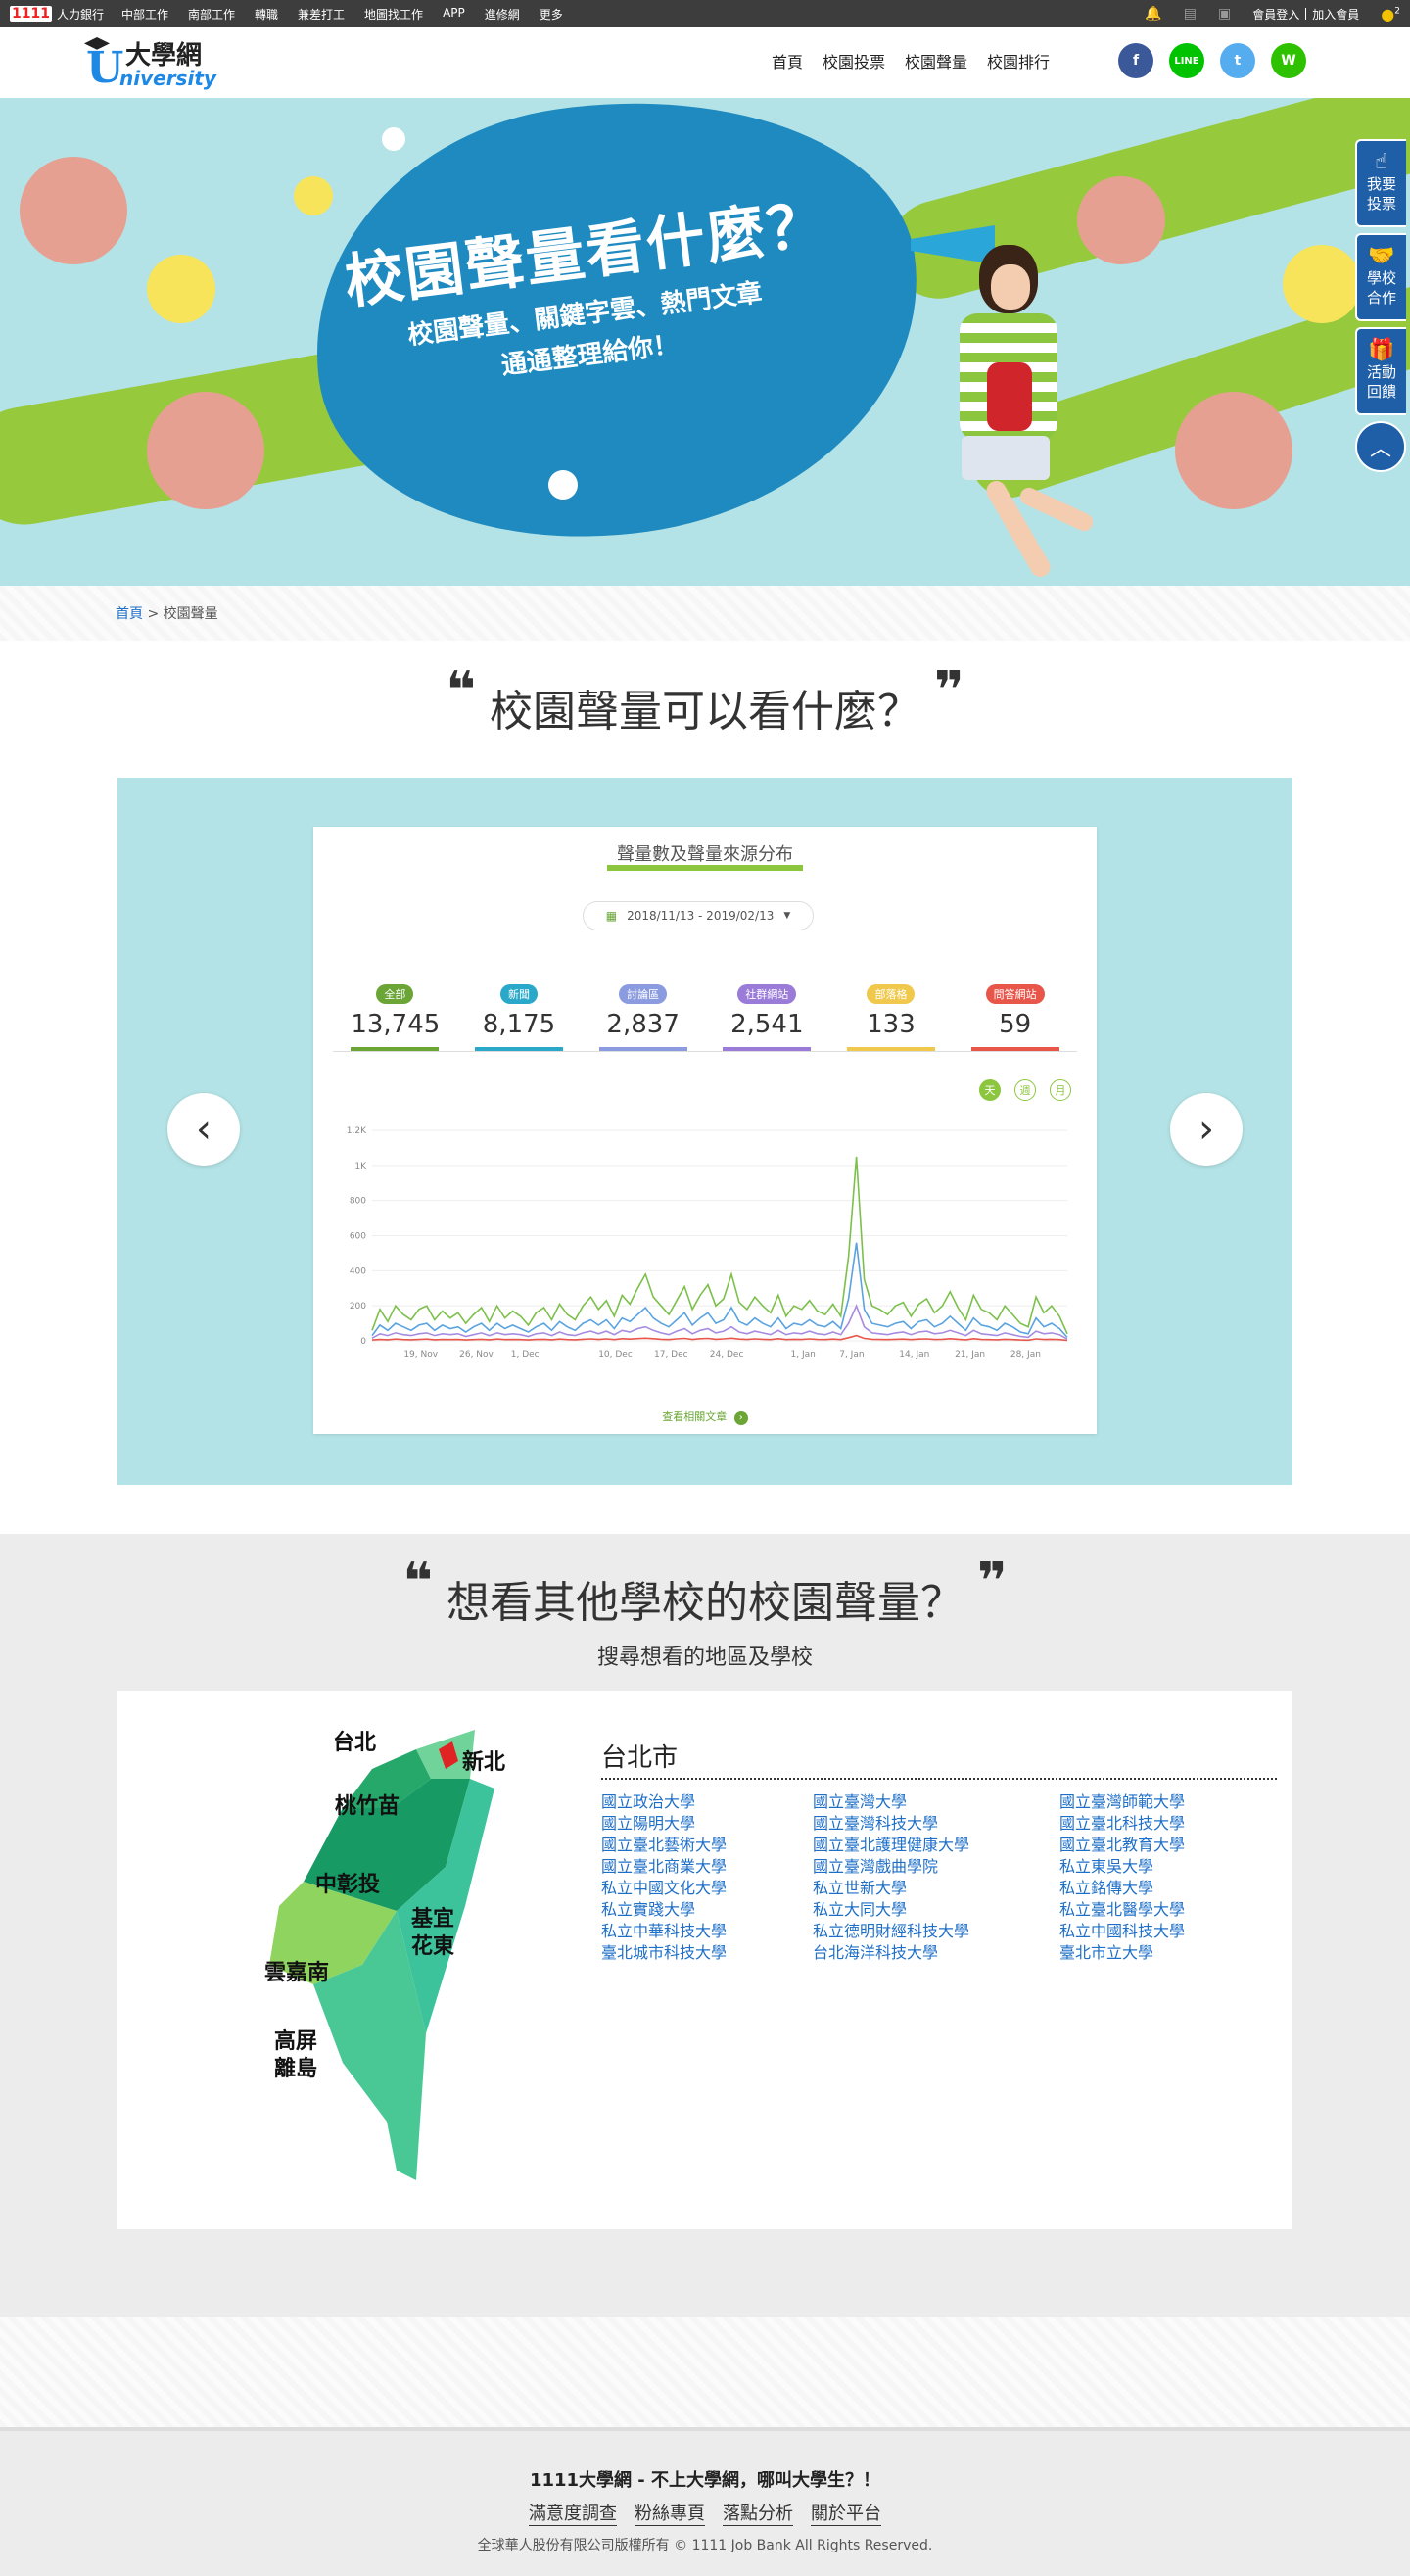 This screenshot has height=2576, width=1410. I want to click on footer-link-survey: 滿意度調查, so click(573, 2513).